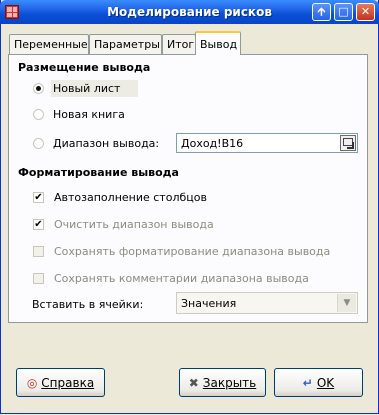 Image resolution: width=379 pixels, height=415 pixels. What do you see at coordinates (134, 224) in the screenshot?
I see `check-clear-label: Очистить диапазон вывода` at bounding box center [134, 224].